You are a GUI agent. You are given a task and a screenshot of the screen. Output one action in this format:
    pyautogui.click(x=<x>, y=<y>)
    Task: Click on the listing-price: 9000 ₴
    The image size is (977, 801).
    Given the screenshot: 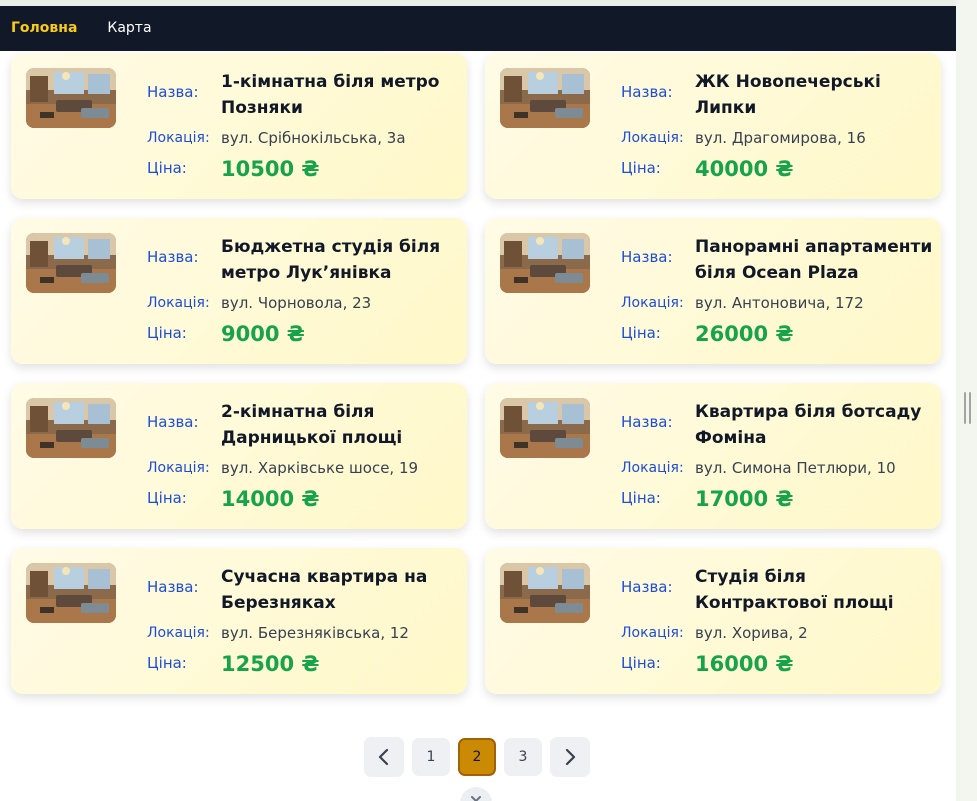 What is the action you would take?
    pyautogui.click(x=263, y=334)
    